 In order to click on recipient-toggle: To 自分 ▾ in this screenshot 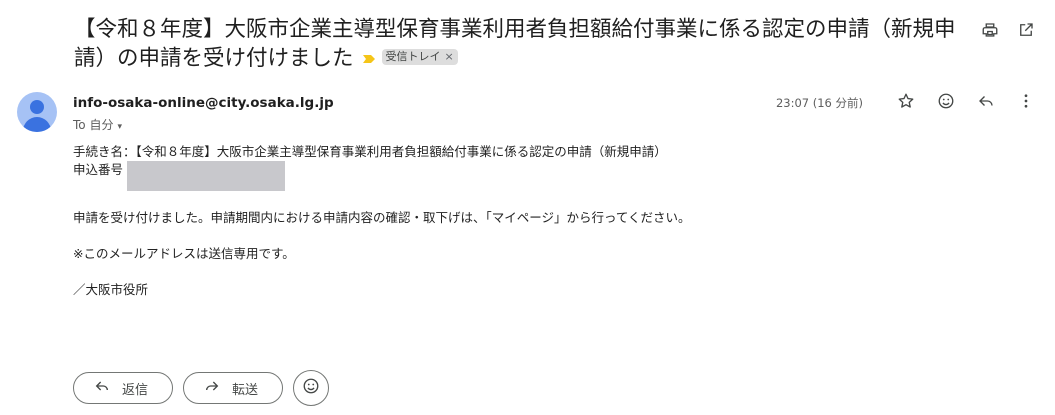, I will do `click(97, 124)`.